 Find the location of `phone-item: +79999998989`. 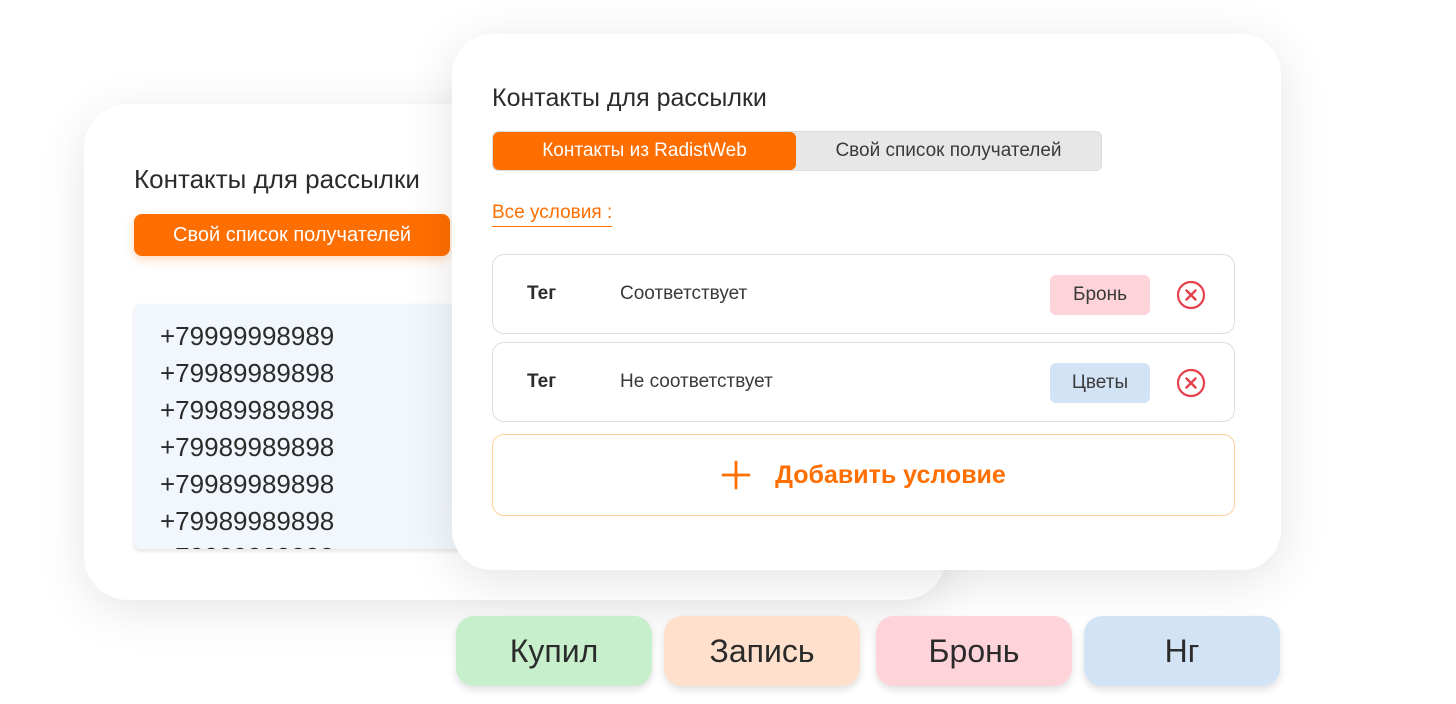

phone-item: +79999998989 is located at coordinates (247, 336).